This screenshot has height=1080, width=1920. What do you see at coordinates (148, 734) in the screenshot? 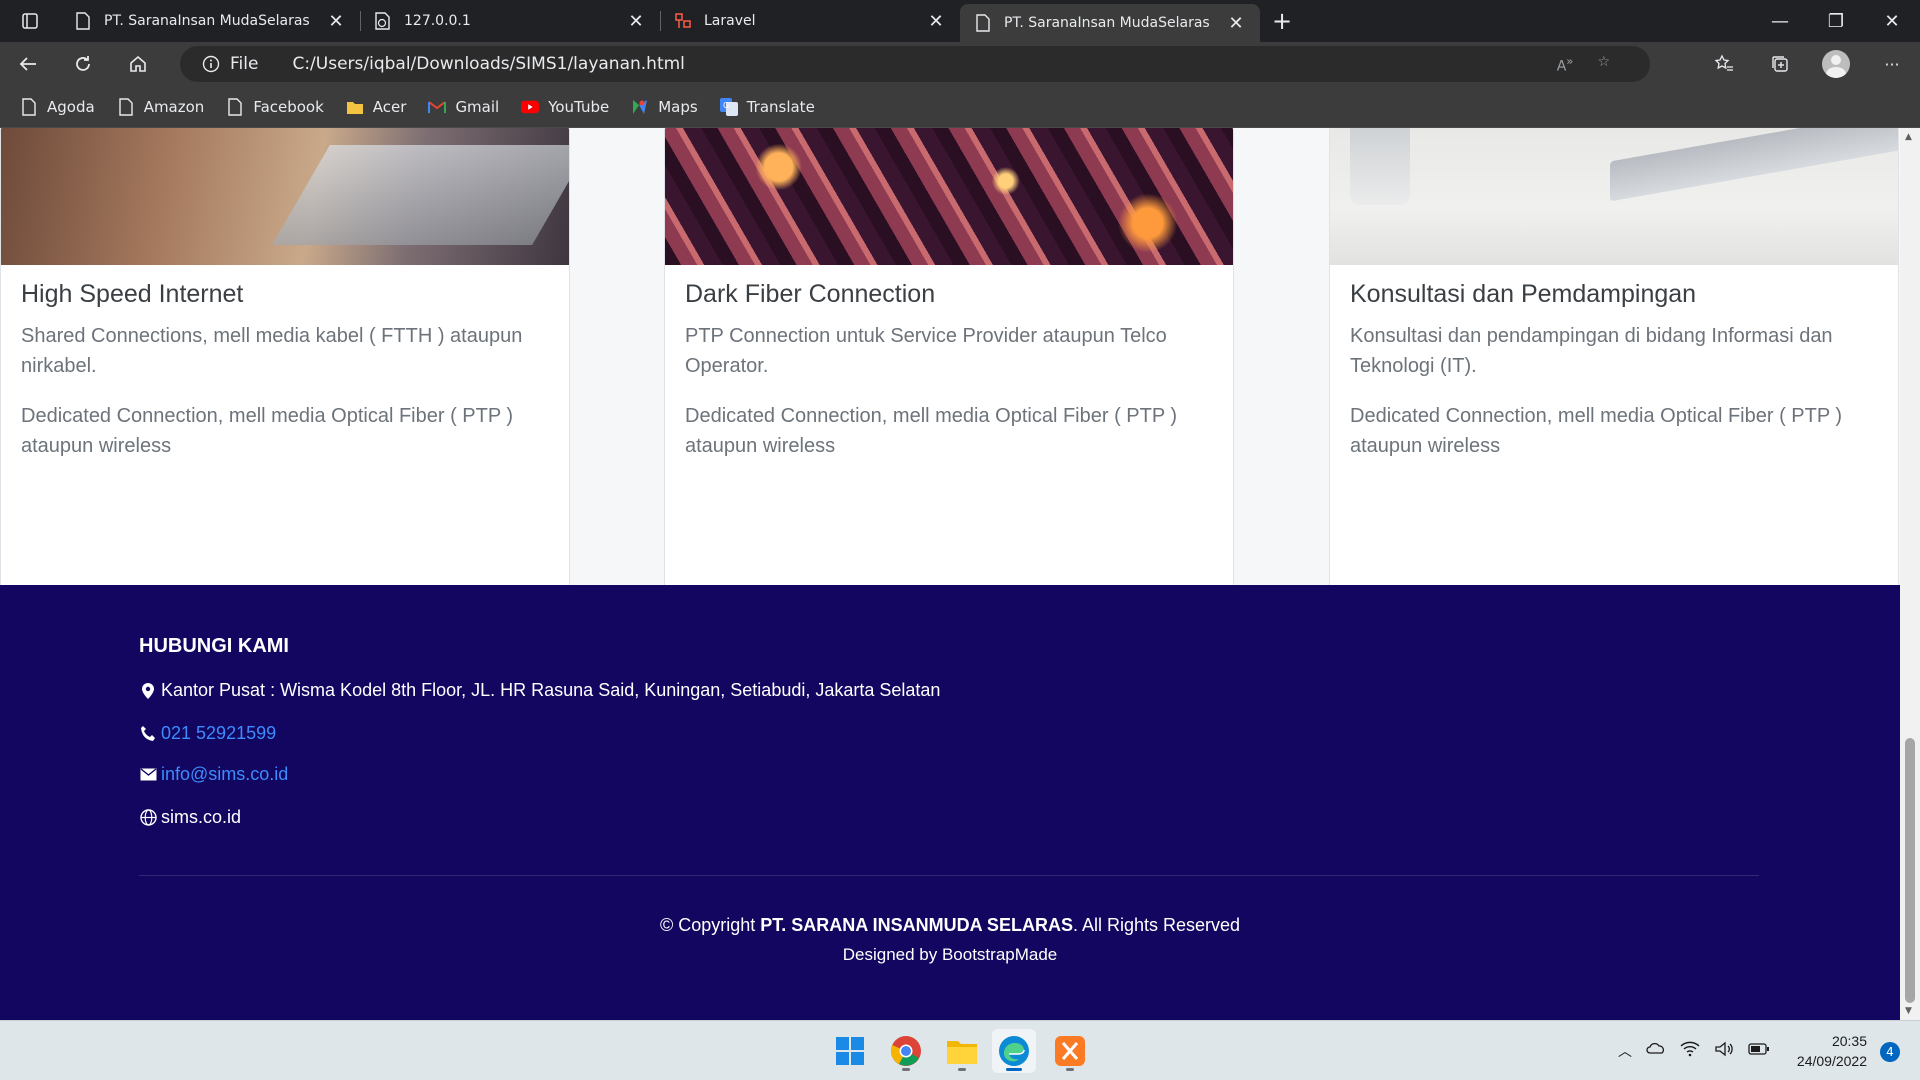
I see `phone-icon` at bounding box center [148, 734].